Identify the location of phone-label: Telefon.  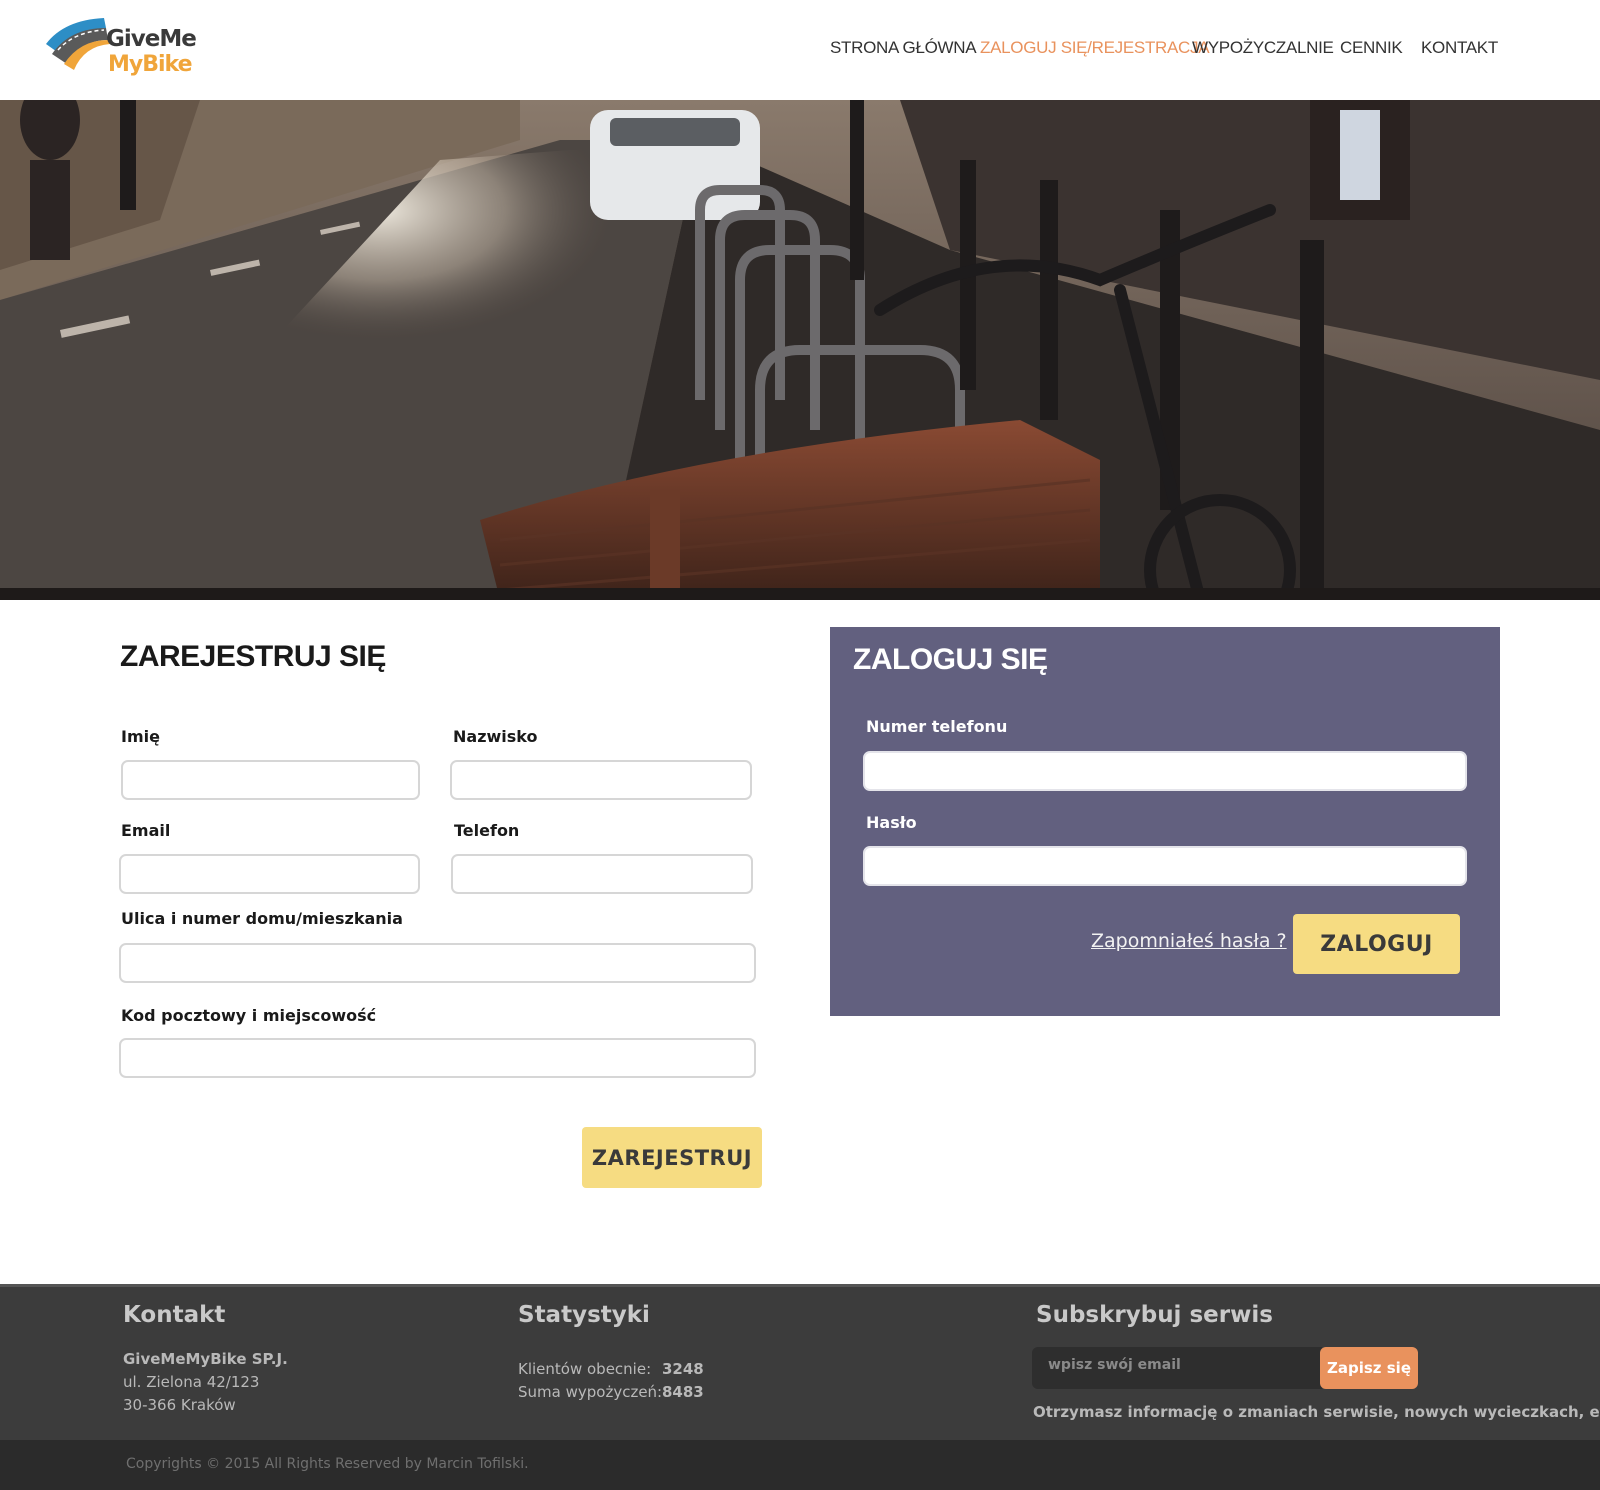
(487, 830).